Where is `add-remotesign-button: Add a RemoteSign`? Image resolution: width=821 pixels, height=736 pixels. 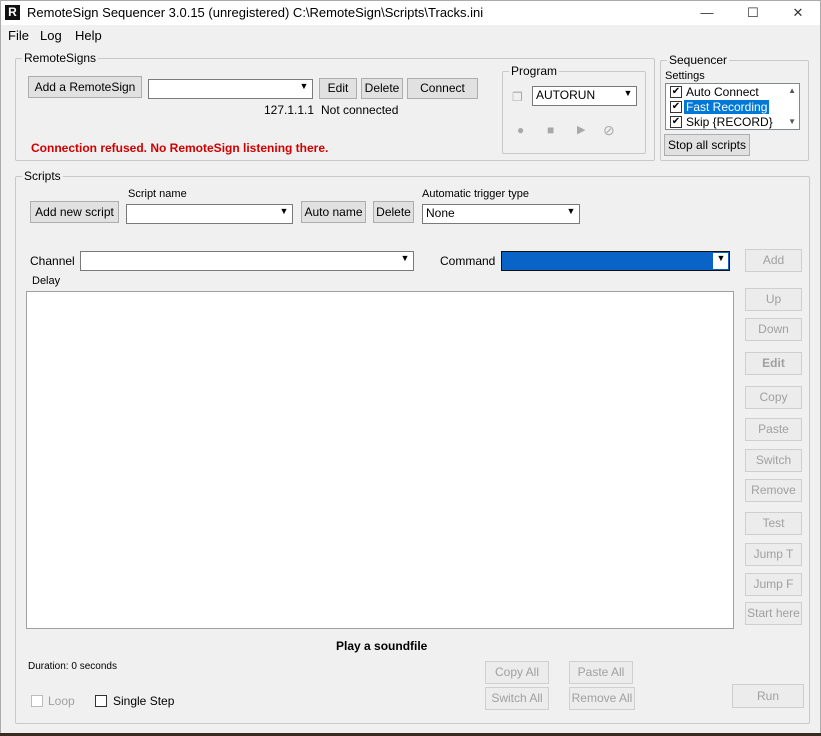 add-remotesign-button: Add a RemoteSign is located at coordinates (85, 87).